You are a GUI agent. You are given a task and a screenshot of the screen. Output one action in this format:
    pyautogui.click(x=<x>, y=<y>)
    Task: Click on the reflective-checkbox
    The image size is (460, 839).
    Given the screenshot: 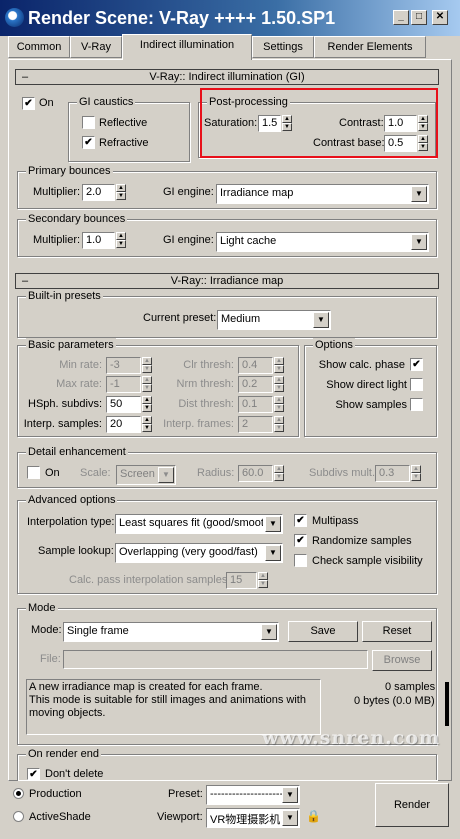 What is the action you would take?
    pyautogui.click(x=88, y=122)
    